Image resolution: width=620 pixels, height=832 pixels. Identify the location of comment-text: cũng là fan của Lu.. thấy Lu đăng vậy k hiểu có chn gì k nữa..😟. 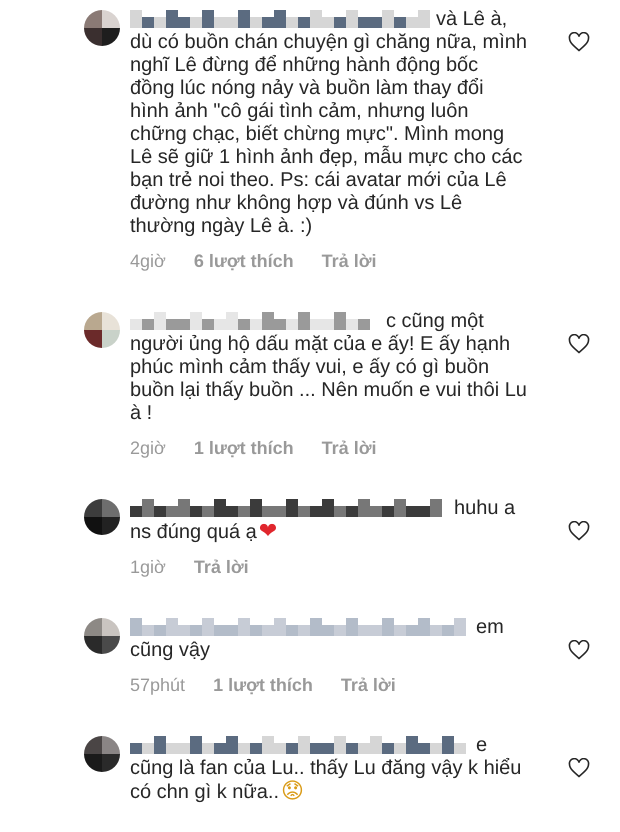
(326, 780).